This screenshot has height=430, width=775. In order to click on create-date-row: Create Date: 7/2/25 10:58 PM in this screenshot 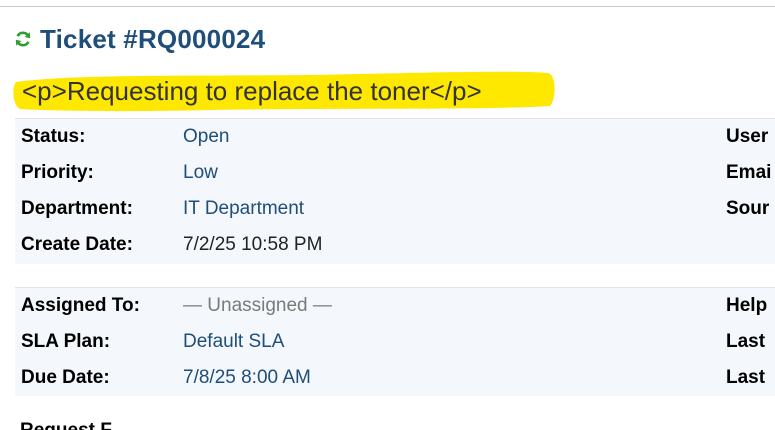, I will do `click(395, 245)`.